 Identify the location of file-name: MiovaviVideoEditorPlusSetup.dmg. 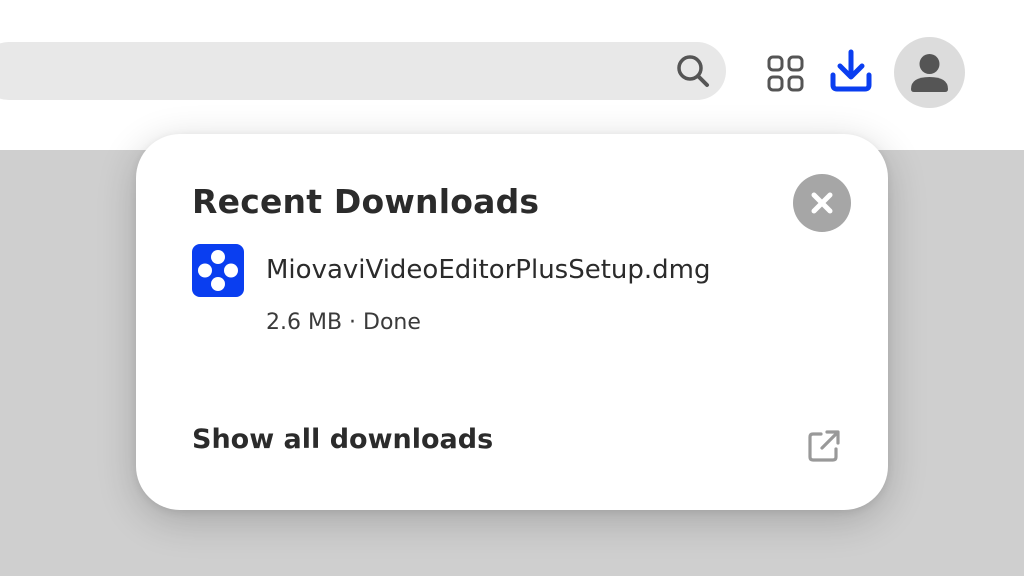
(488, 270).